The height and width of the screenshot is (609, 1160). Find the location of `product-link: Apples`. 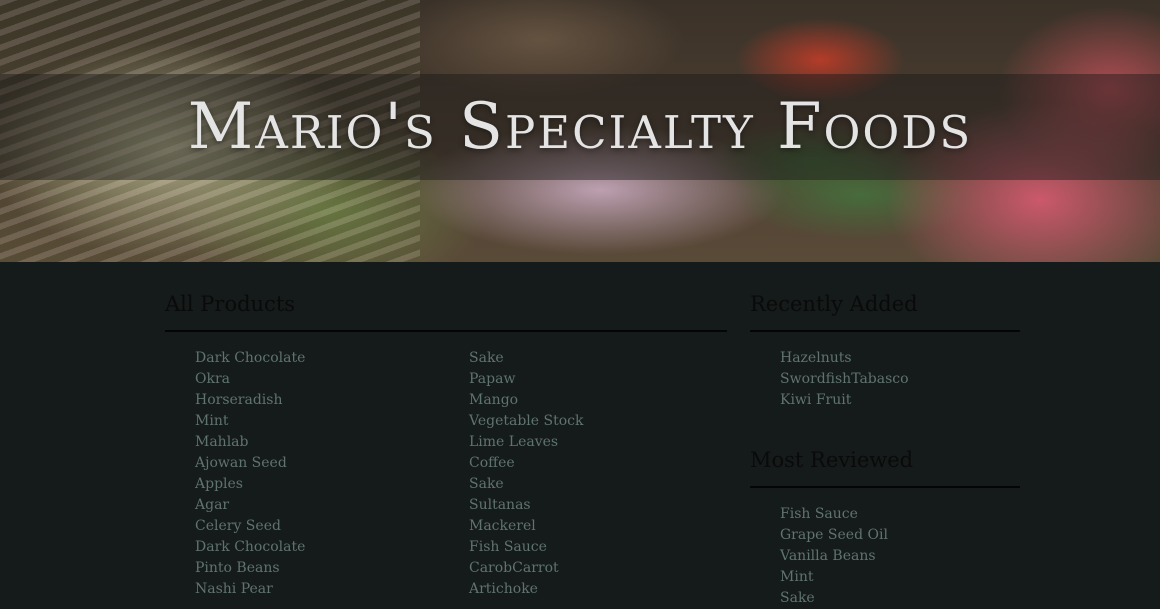

product-link: Apples is located at coordinates (250, 484).